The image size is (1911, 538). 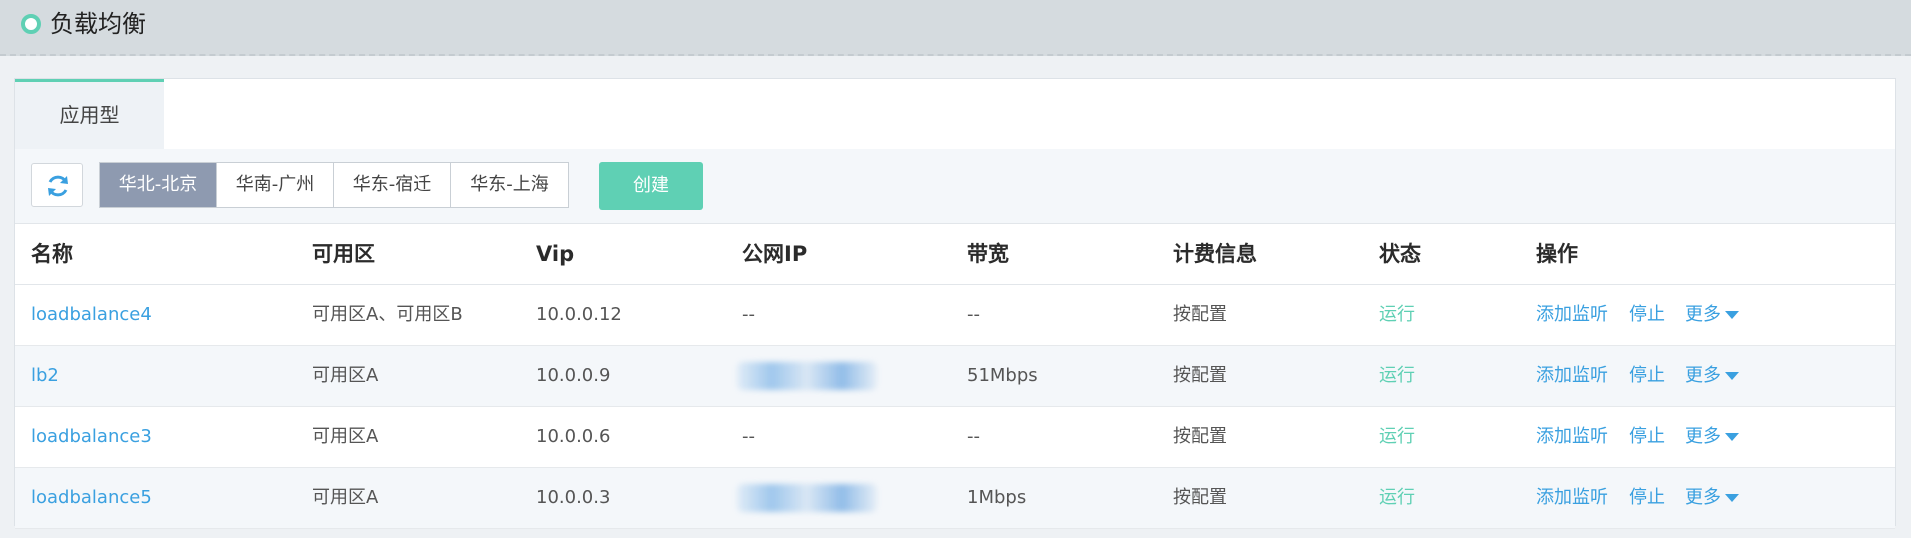 What do you see at coordinates (98, 24) in the screenshot?
I see `page-title: 负载均衡` at bounding box center [98, 24].